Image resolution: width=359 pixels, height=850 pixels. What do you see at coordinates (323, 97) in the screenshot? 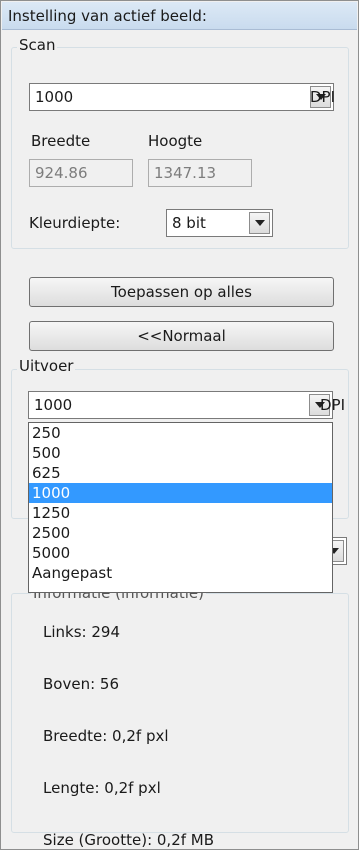
I see `scan-dpi-unit: DPI` at bounding box center [323, 97].